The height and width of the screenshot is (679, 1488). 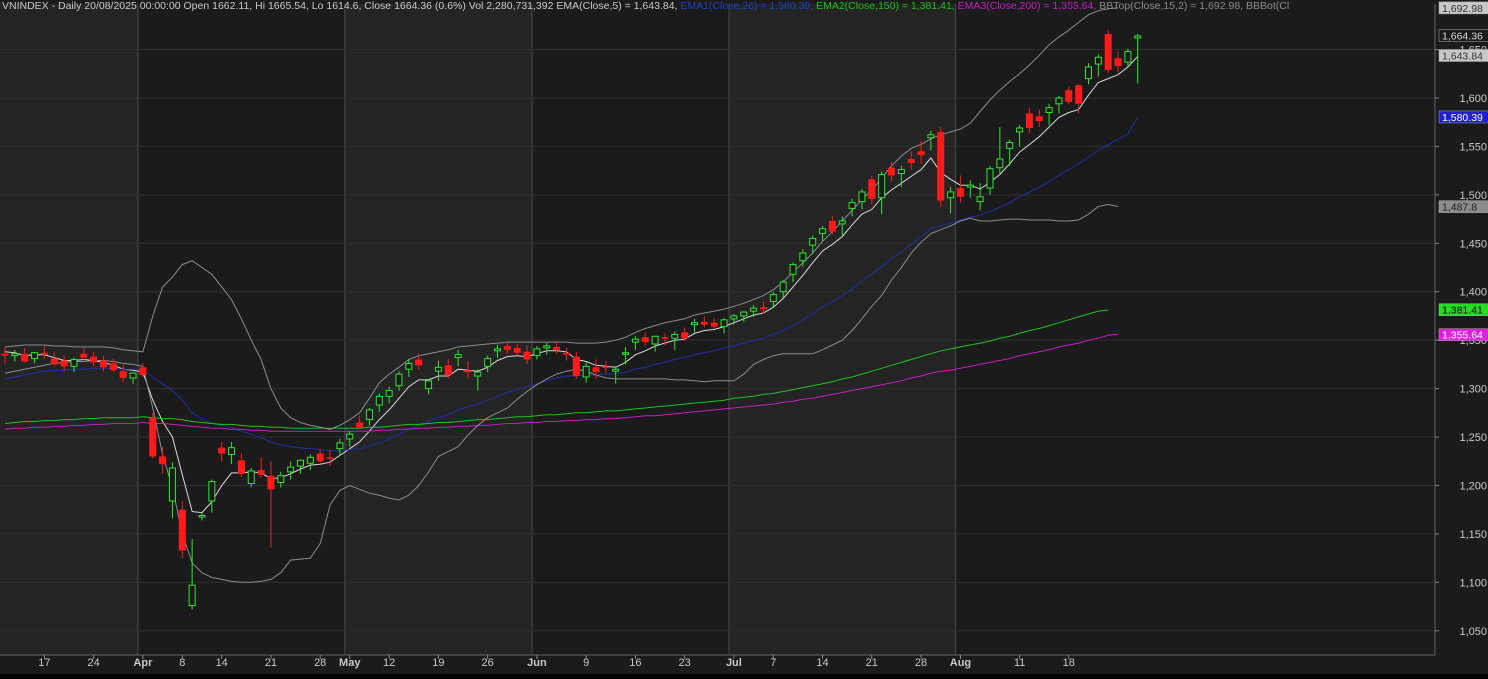 What do you see at coordinates (1473, 293) in the screenshot?
I see `y-tick-label: 1,400` at bounding box center [1473, 293].